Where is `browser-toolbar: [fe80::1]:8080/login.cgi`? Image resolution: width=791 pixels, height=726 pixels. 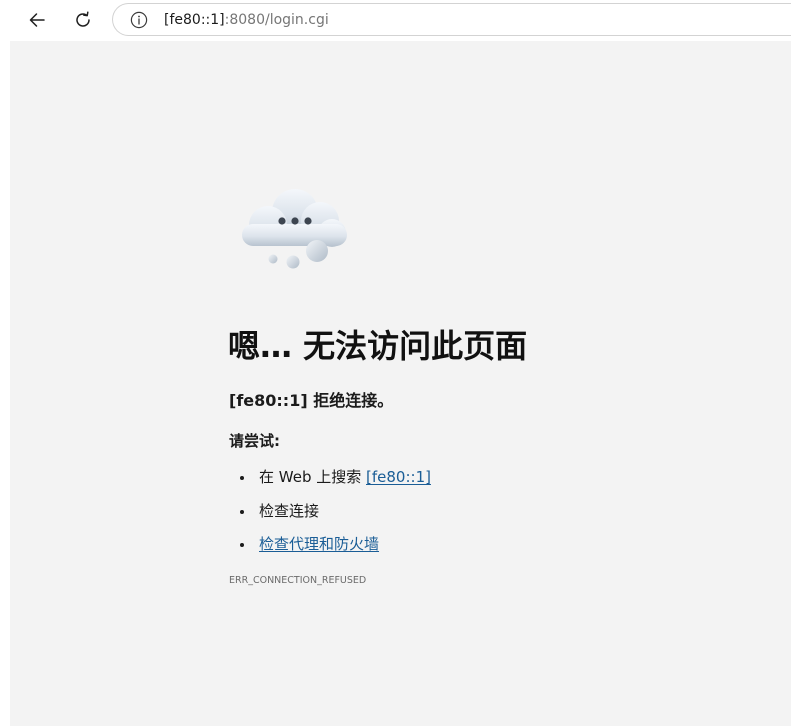 browser-toolbar: [fe80::1]:8080/login.cgi is located at coordinates (395, 20).